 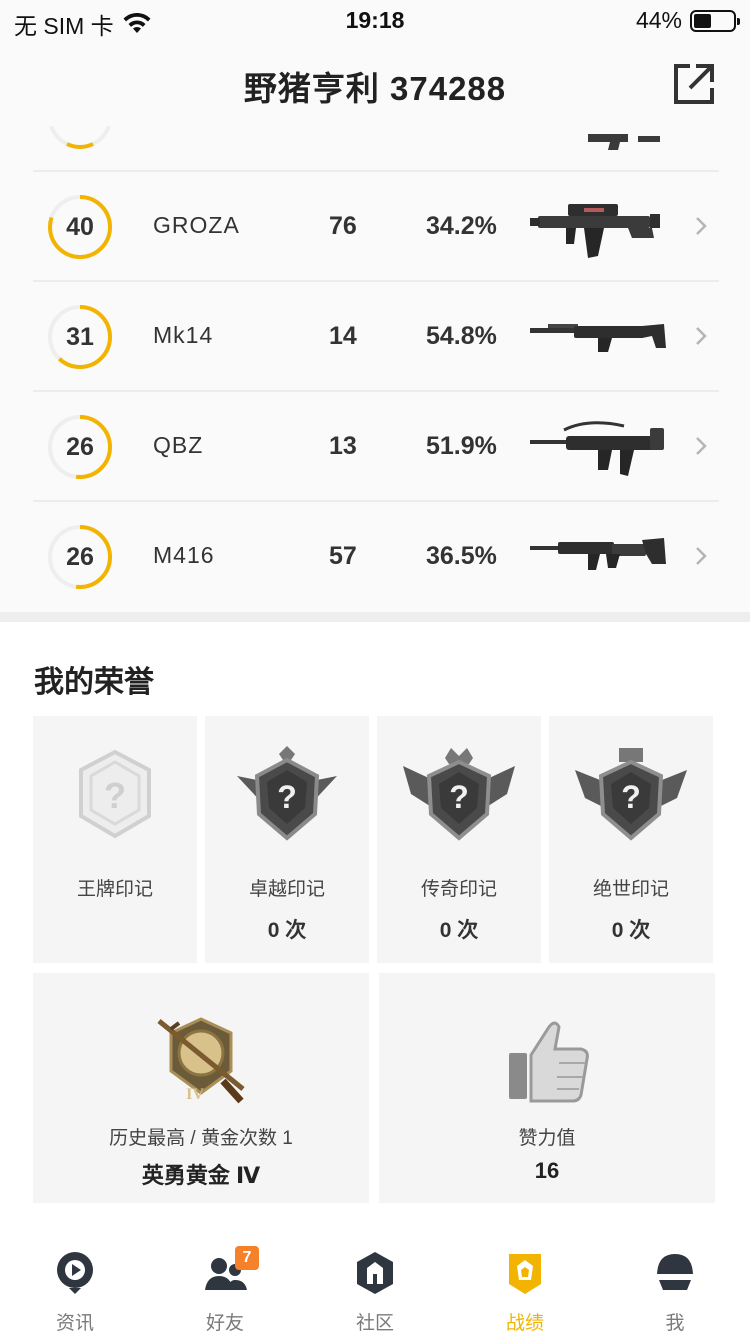 I want to click on weapon-row: 40 GROZA 76 34.2%, so click(x=376, y=227).